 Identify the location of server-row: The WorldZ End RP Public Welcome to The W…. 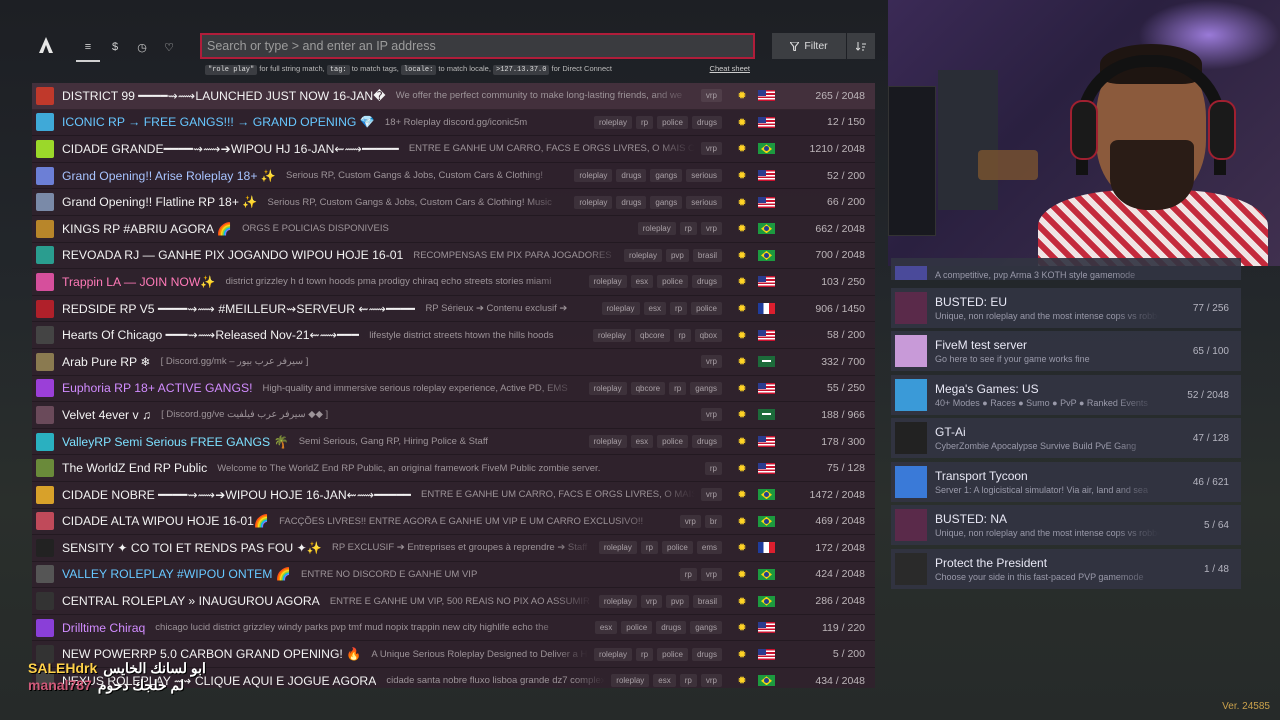
(453, 468).